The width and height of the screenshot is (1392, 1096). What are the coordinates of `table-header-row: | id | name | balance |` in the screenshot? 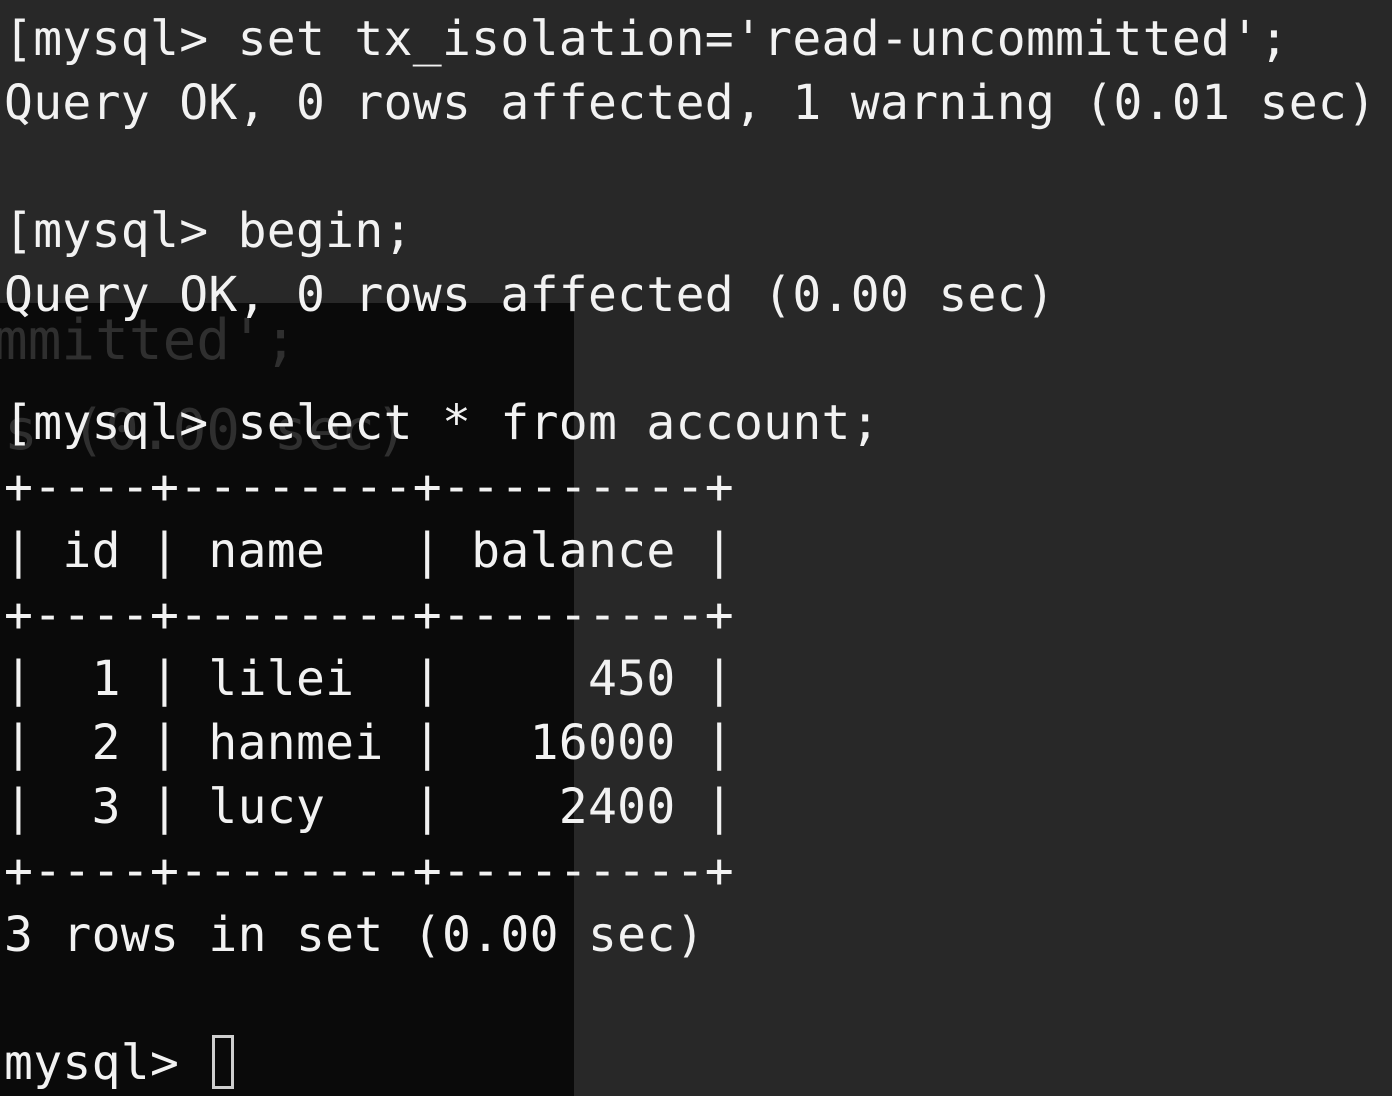 It's located at (369, 551).